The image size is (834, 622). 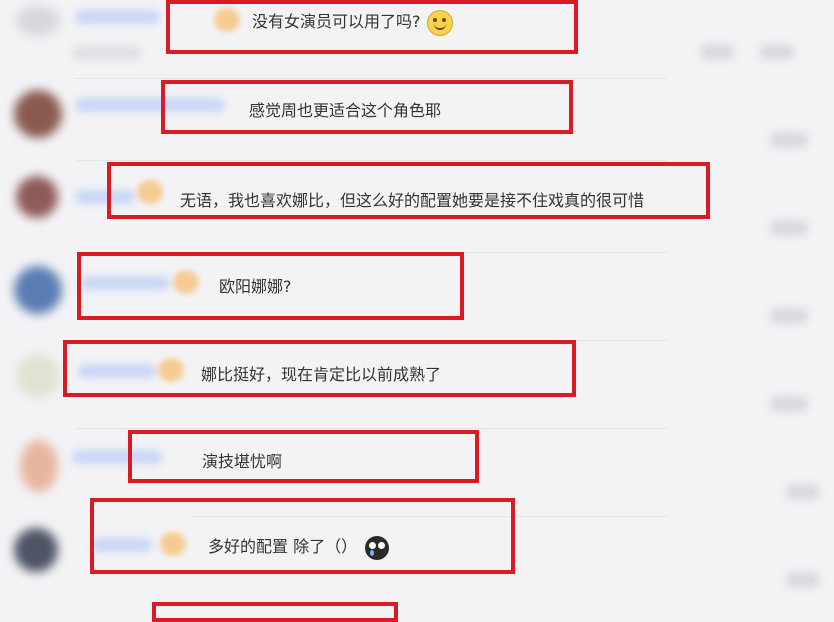 What do you see at coordinates (412, 200) in the screenshot?
I see `comment-text: 无语，我也喜欢娜比，但这么好的配置她要是接不住戏真的很可惜` at bounding box center [412, 200].